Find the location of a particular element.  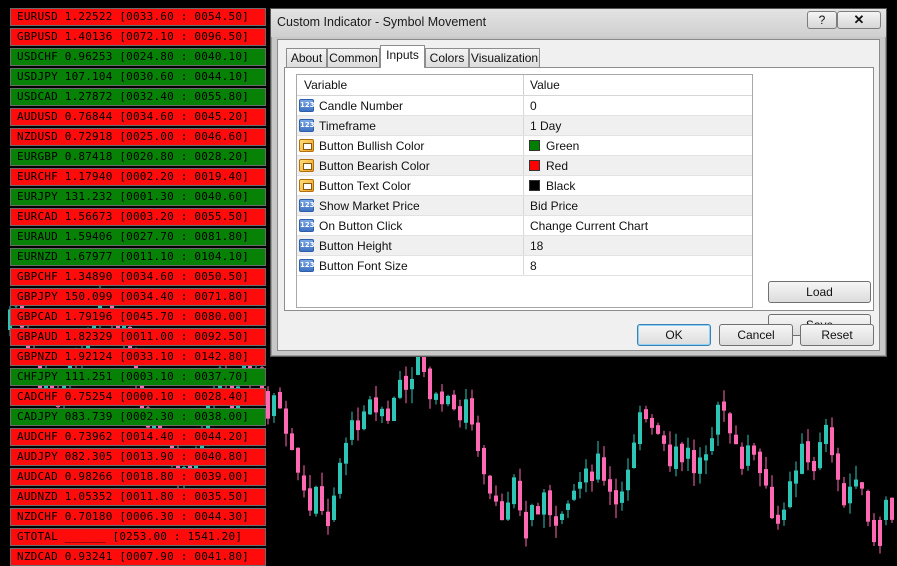

symbol-button: EURCAD 1.56673 [0003.20 : 0055.50] is located at coordinates (138, 217).